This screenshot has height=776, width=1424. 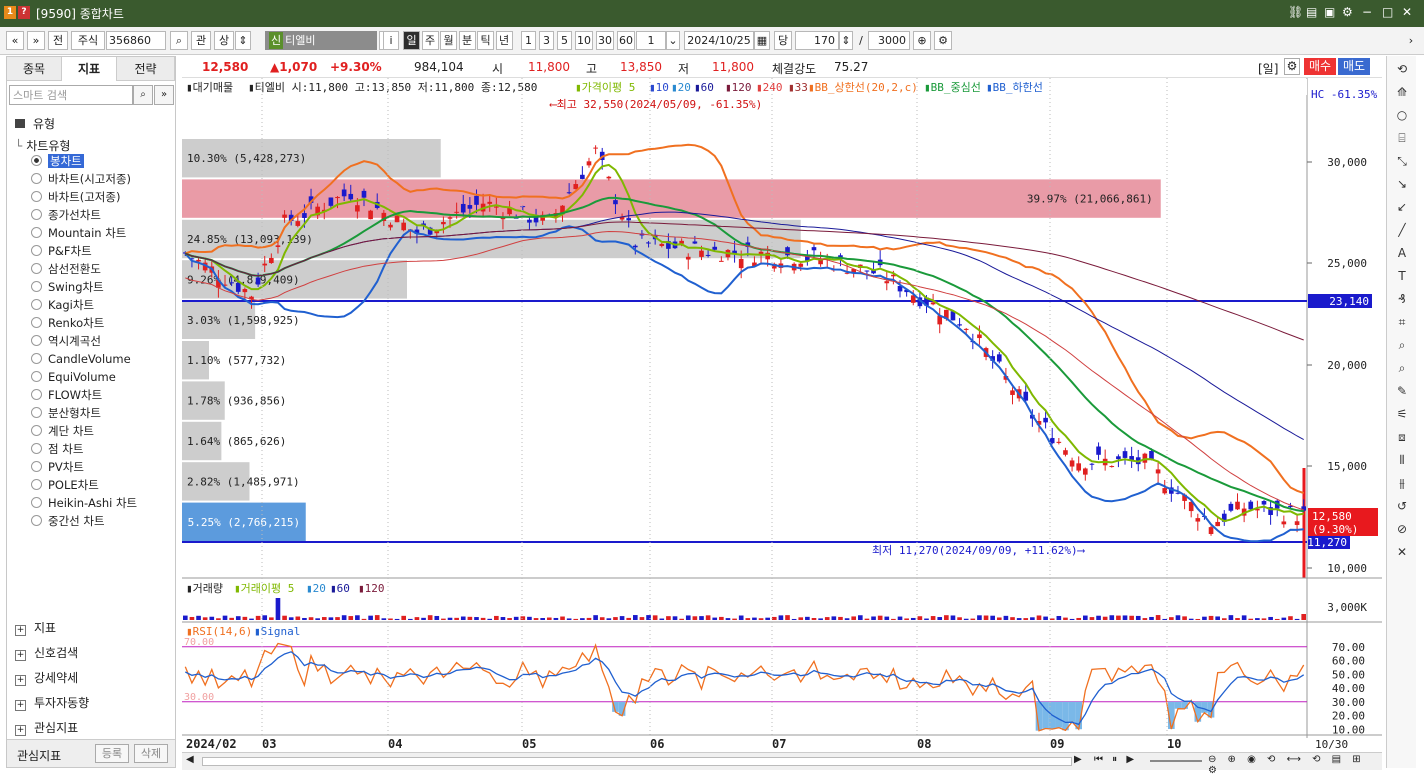 What do you see at coordinates (889, 40) in the screenshot?
I see `total-input: 3000` at bounding box center [889, 40].